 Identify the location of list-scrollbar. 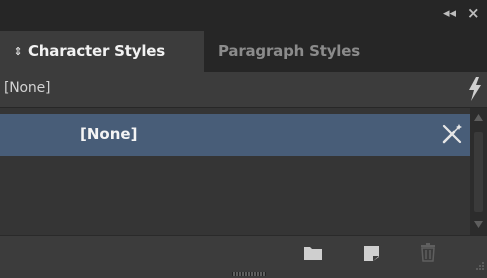
(478, 171).